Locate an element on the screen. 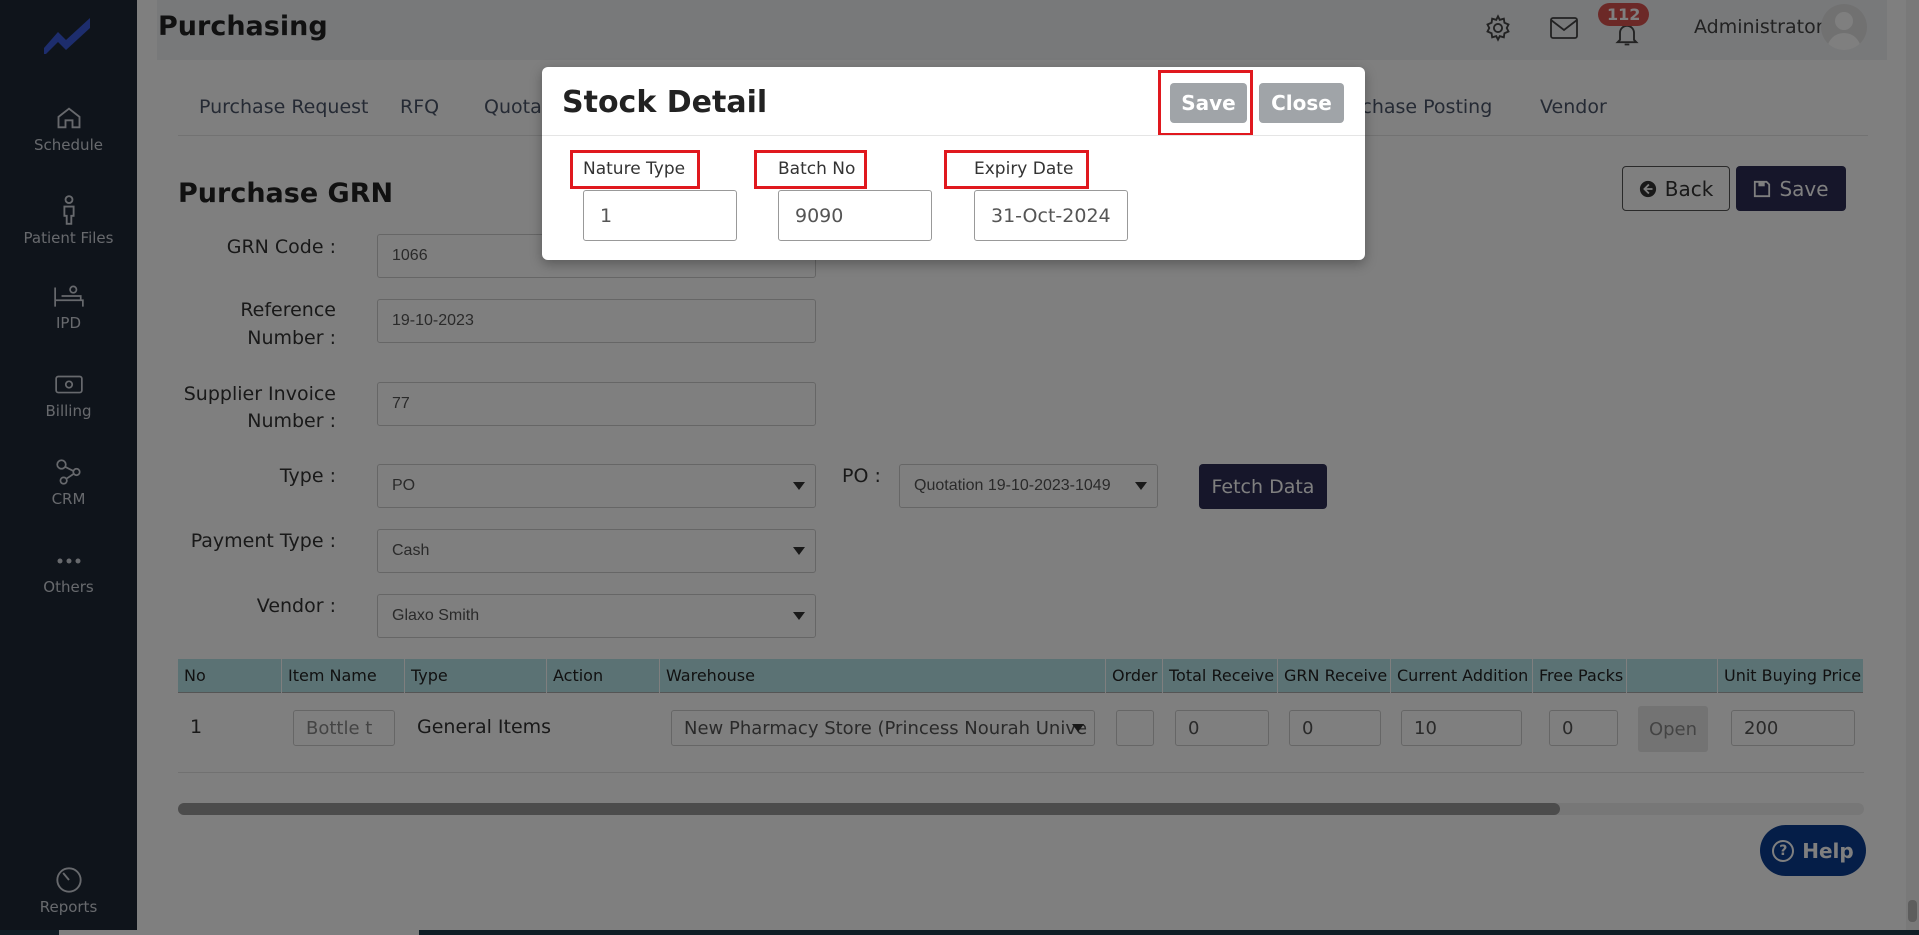 The height and width of the screenshot is (935, 1919). expiry-date-label: Expiry Date is located at coordinates (1024, 169).